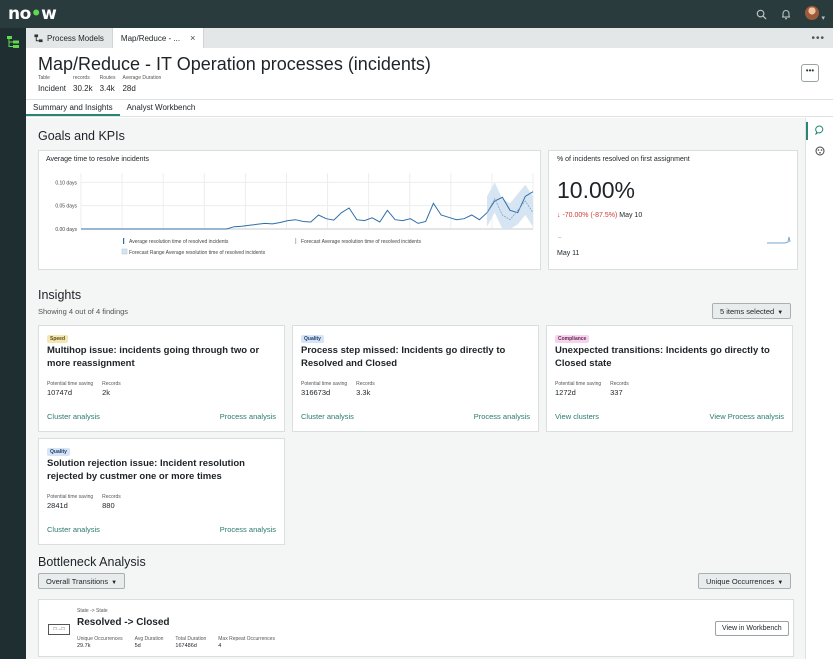 This screenshot has width=833, height=659. Describe the element at coordinates (819, 388) in the screenshot. I see `right-rail` at that location.